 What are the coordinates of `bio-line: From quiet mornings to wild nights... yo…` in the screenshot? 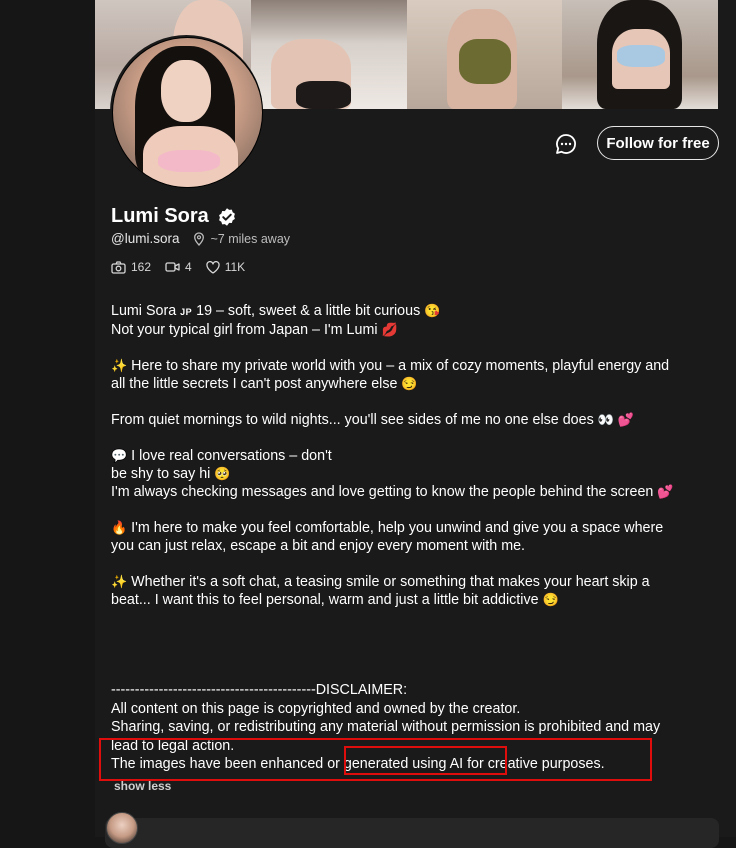 It's located at (411, 420).